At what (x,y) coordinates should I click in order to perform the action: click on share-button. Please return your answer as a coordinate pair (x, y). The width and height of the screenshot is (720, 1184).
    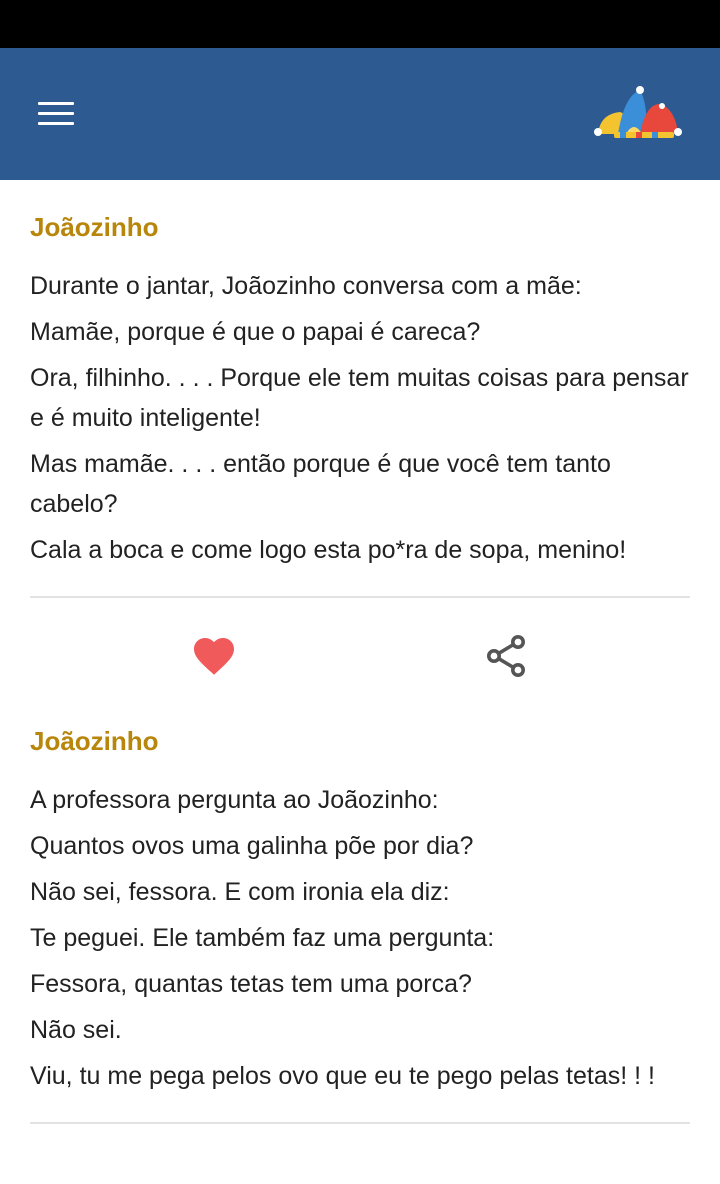
    Looking at the image, I should click on (506, 656).